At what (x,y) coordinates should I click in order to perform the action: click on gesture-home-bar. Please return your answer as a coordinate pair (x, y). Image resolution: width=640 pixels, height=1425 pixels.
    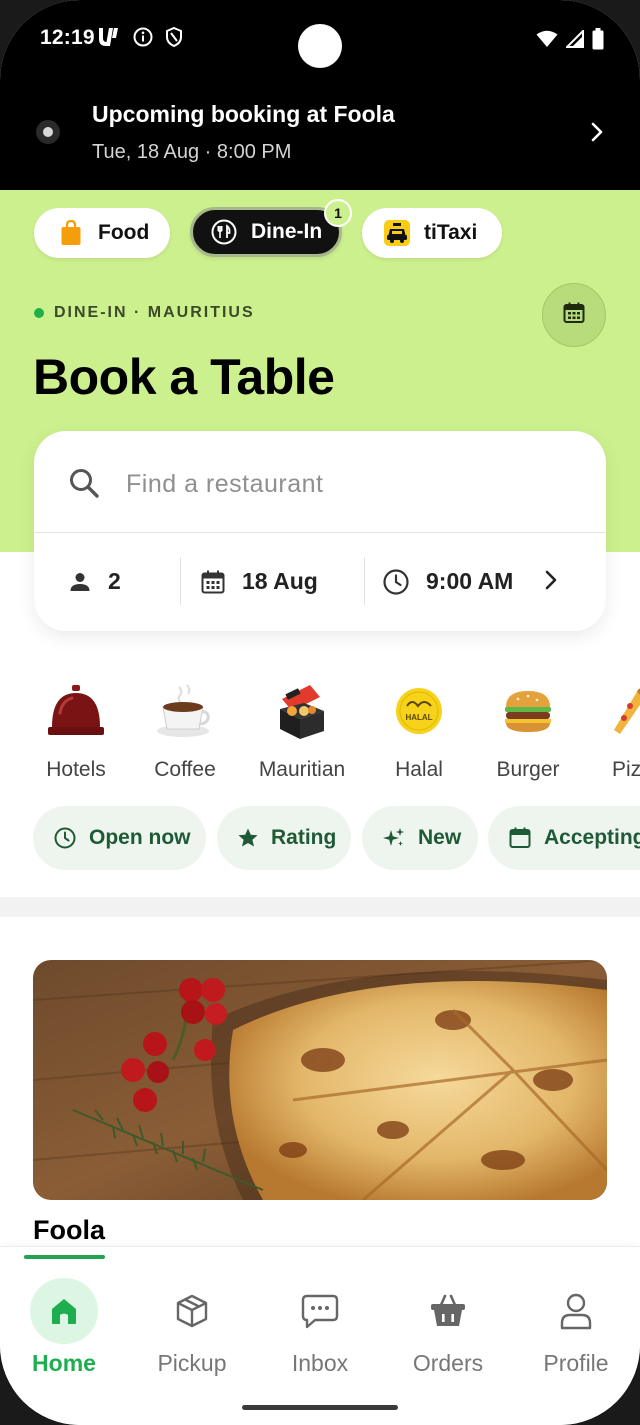
    Looking at the image, I should click on (320, 1407).